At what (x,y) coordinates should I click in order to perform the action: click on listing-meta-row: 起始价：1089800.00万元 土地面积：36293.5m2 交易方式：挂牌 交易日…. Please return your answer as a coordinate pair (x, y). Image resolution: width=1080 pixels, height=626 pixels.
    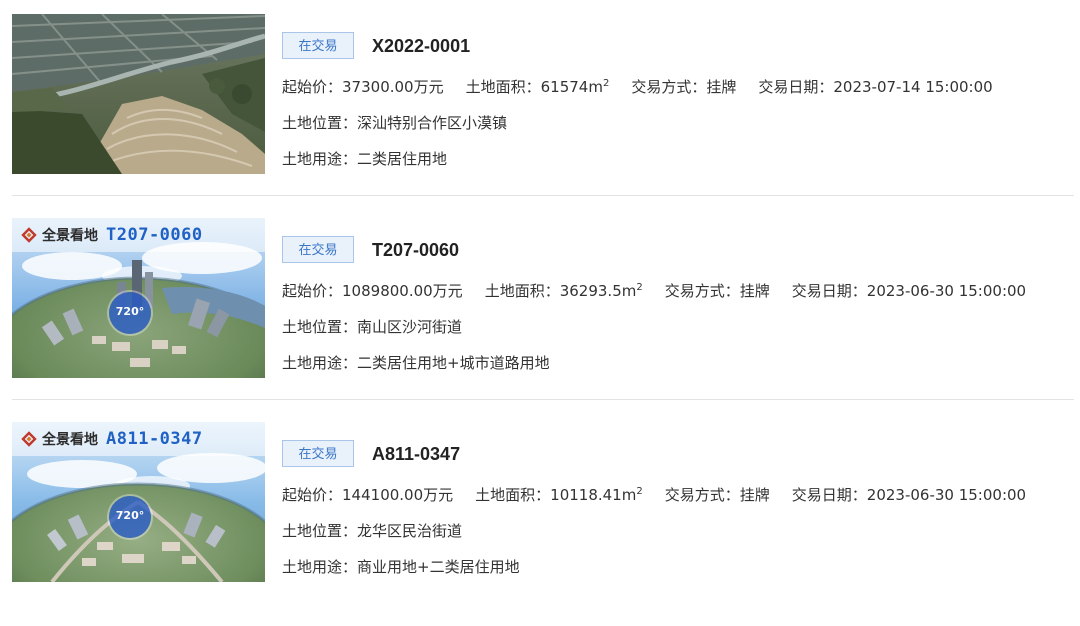
    Looking at the image, I should click on (654, 291).